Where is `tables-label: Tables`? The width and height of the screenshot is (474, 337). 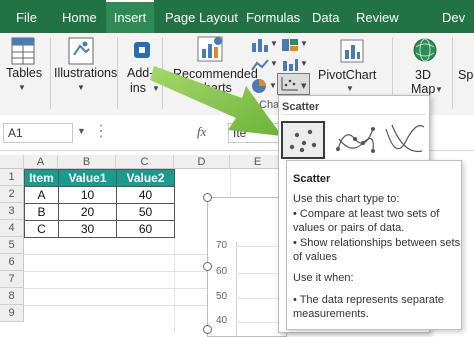
tables-label: Tables is located at coordinates (24, 73).